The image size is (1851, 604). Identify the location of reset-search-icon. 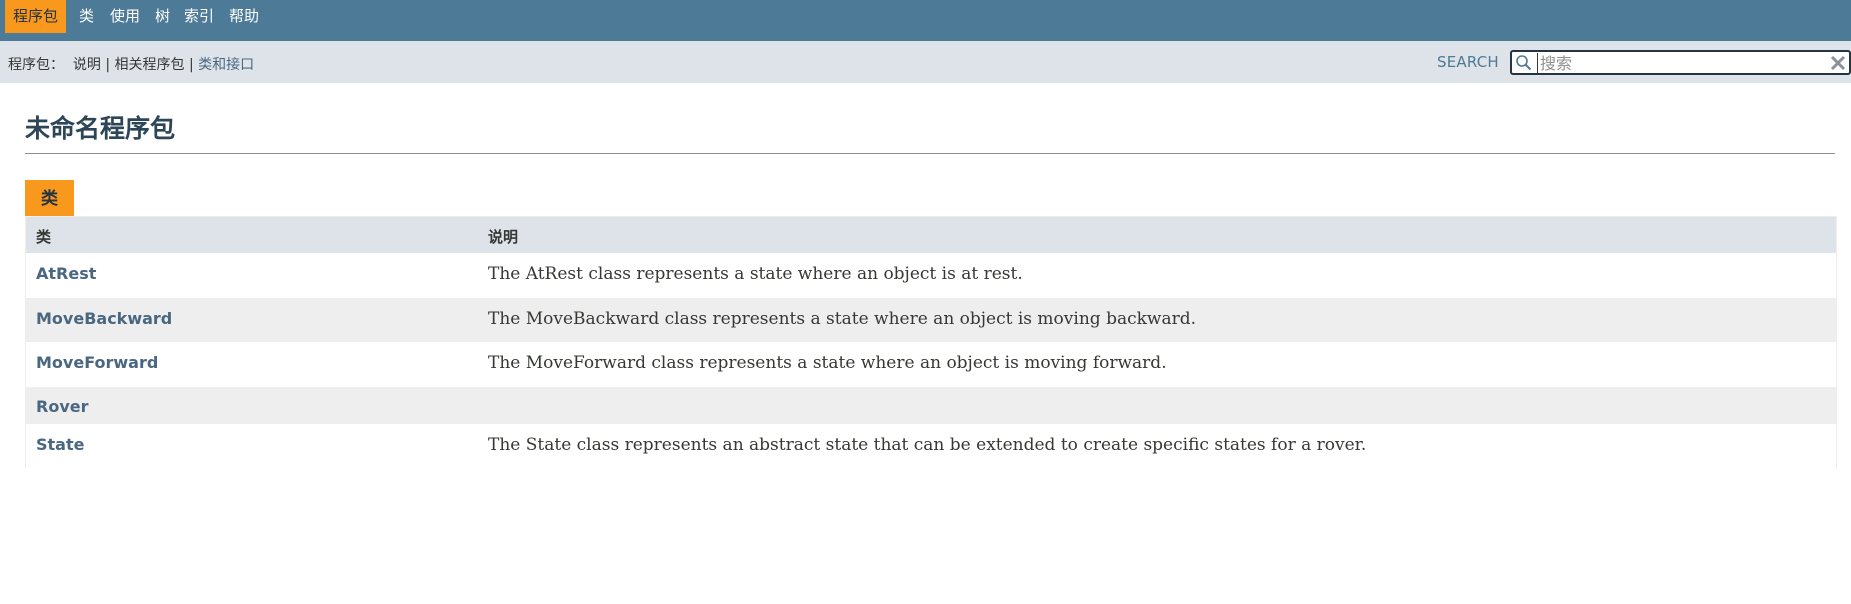
(1838, 63).